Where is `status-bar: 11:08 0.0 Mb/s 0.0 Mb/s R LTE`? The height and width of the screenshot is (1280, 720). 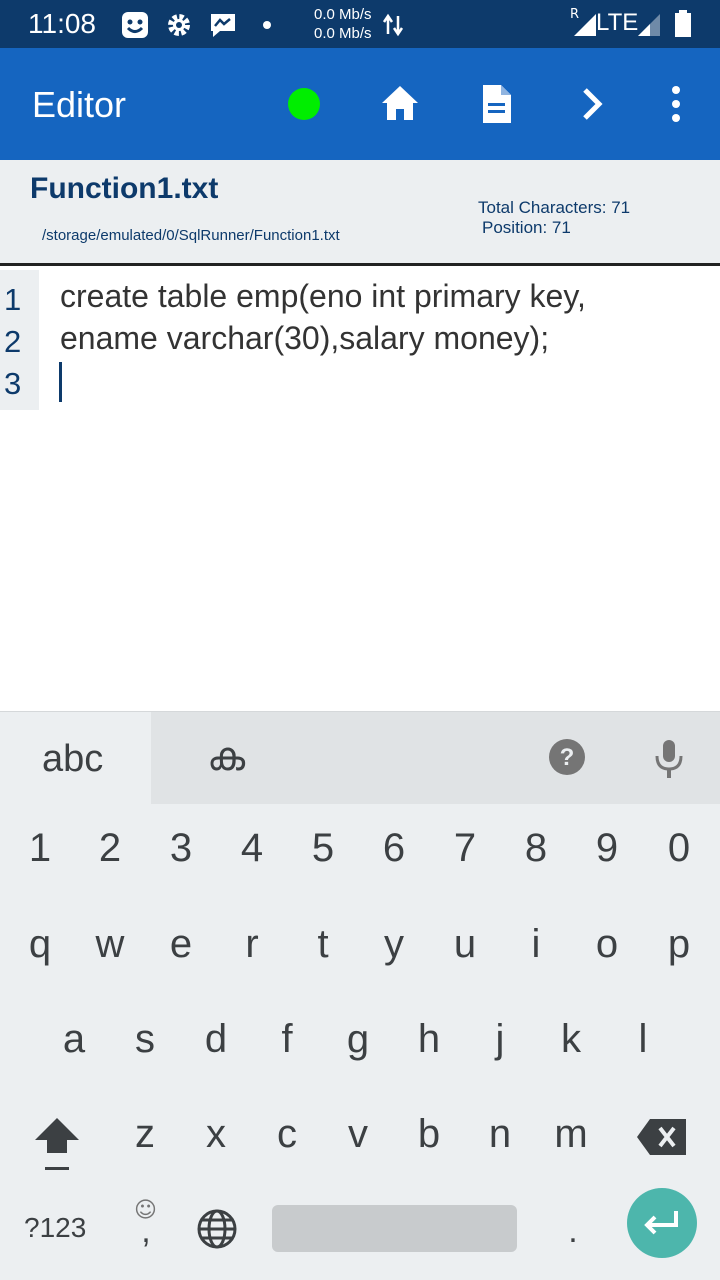
status-bar: 11:08 0.0 Mb/s 0.0 Mb/s R LTE is located at coordinates (360, 24).